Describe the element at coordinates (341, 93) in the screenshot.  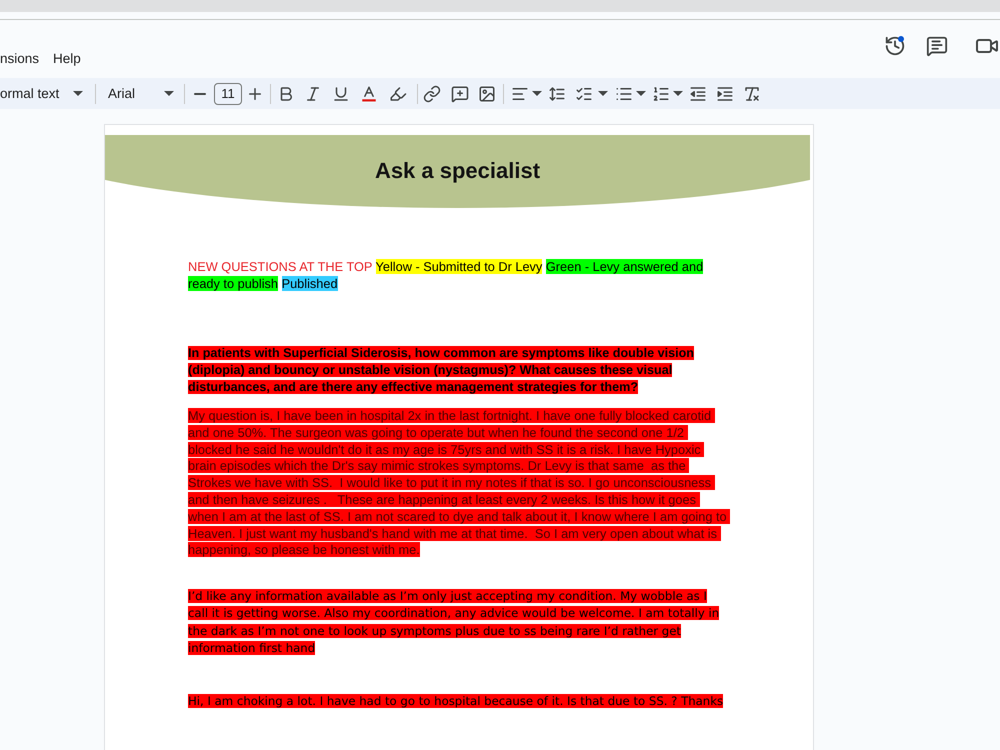
I see `underline-icon` at that location.